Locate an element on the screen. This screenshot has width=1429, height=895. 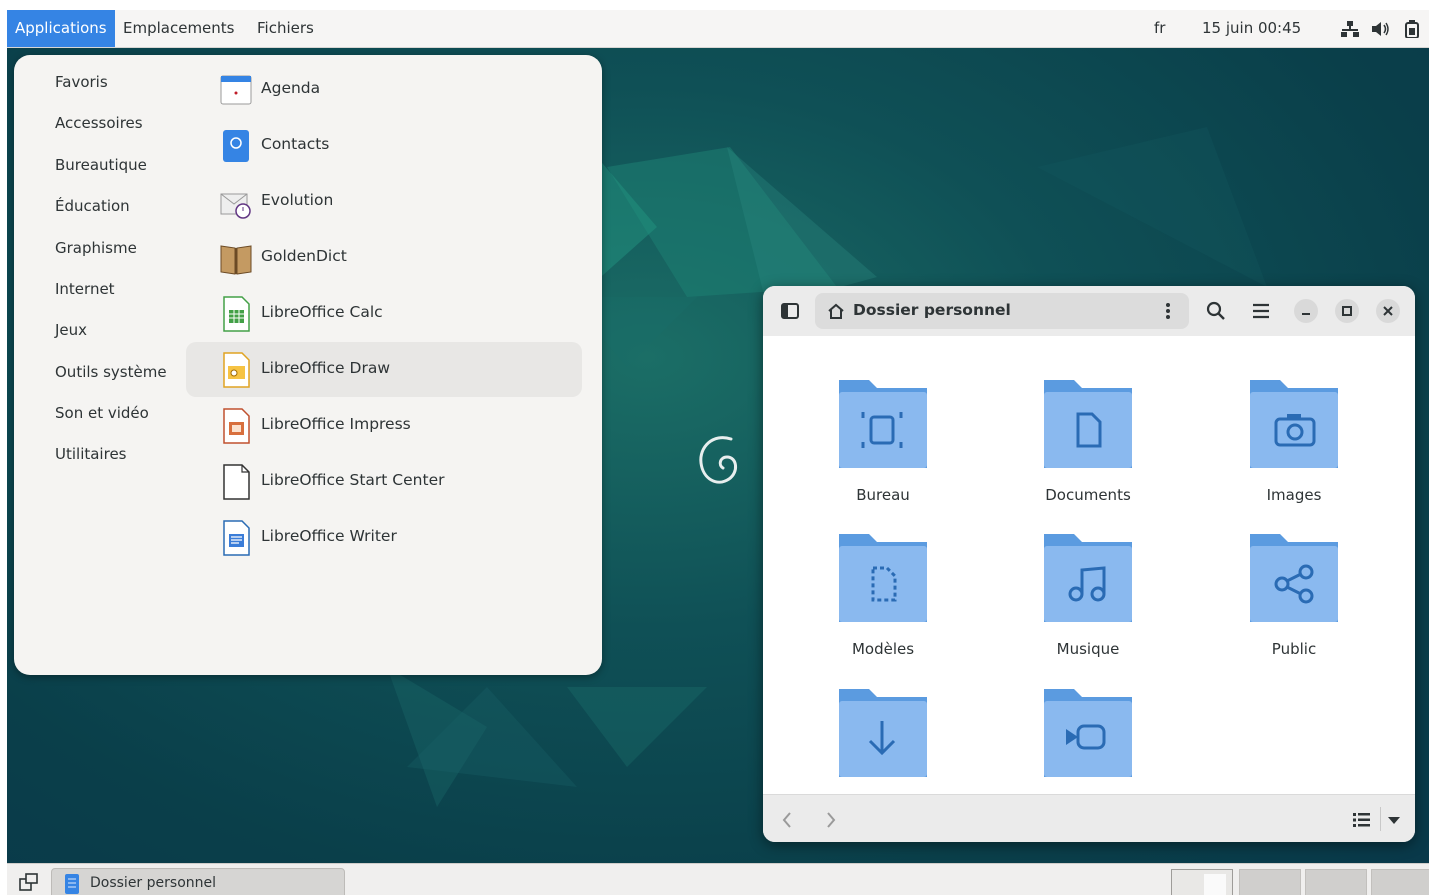
bottom-panel: Dossier personnel is located at coordinates (718, 879).